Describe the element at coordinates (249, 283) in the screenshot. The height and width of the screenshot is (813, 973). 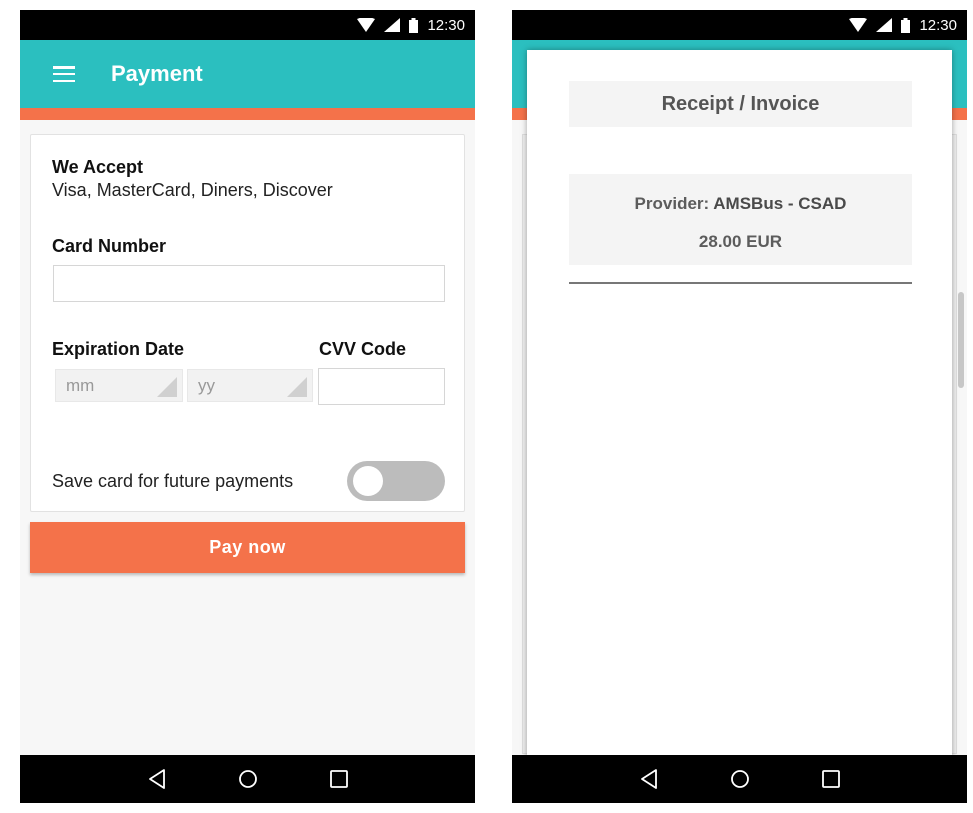
I see `card-number-input` at that location.